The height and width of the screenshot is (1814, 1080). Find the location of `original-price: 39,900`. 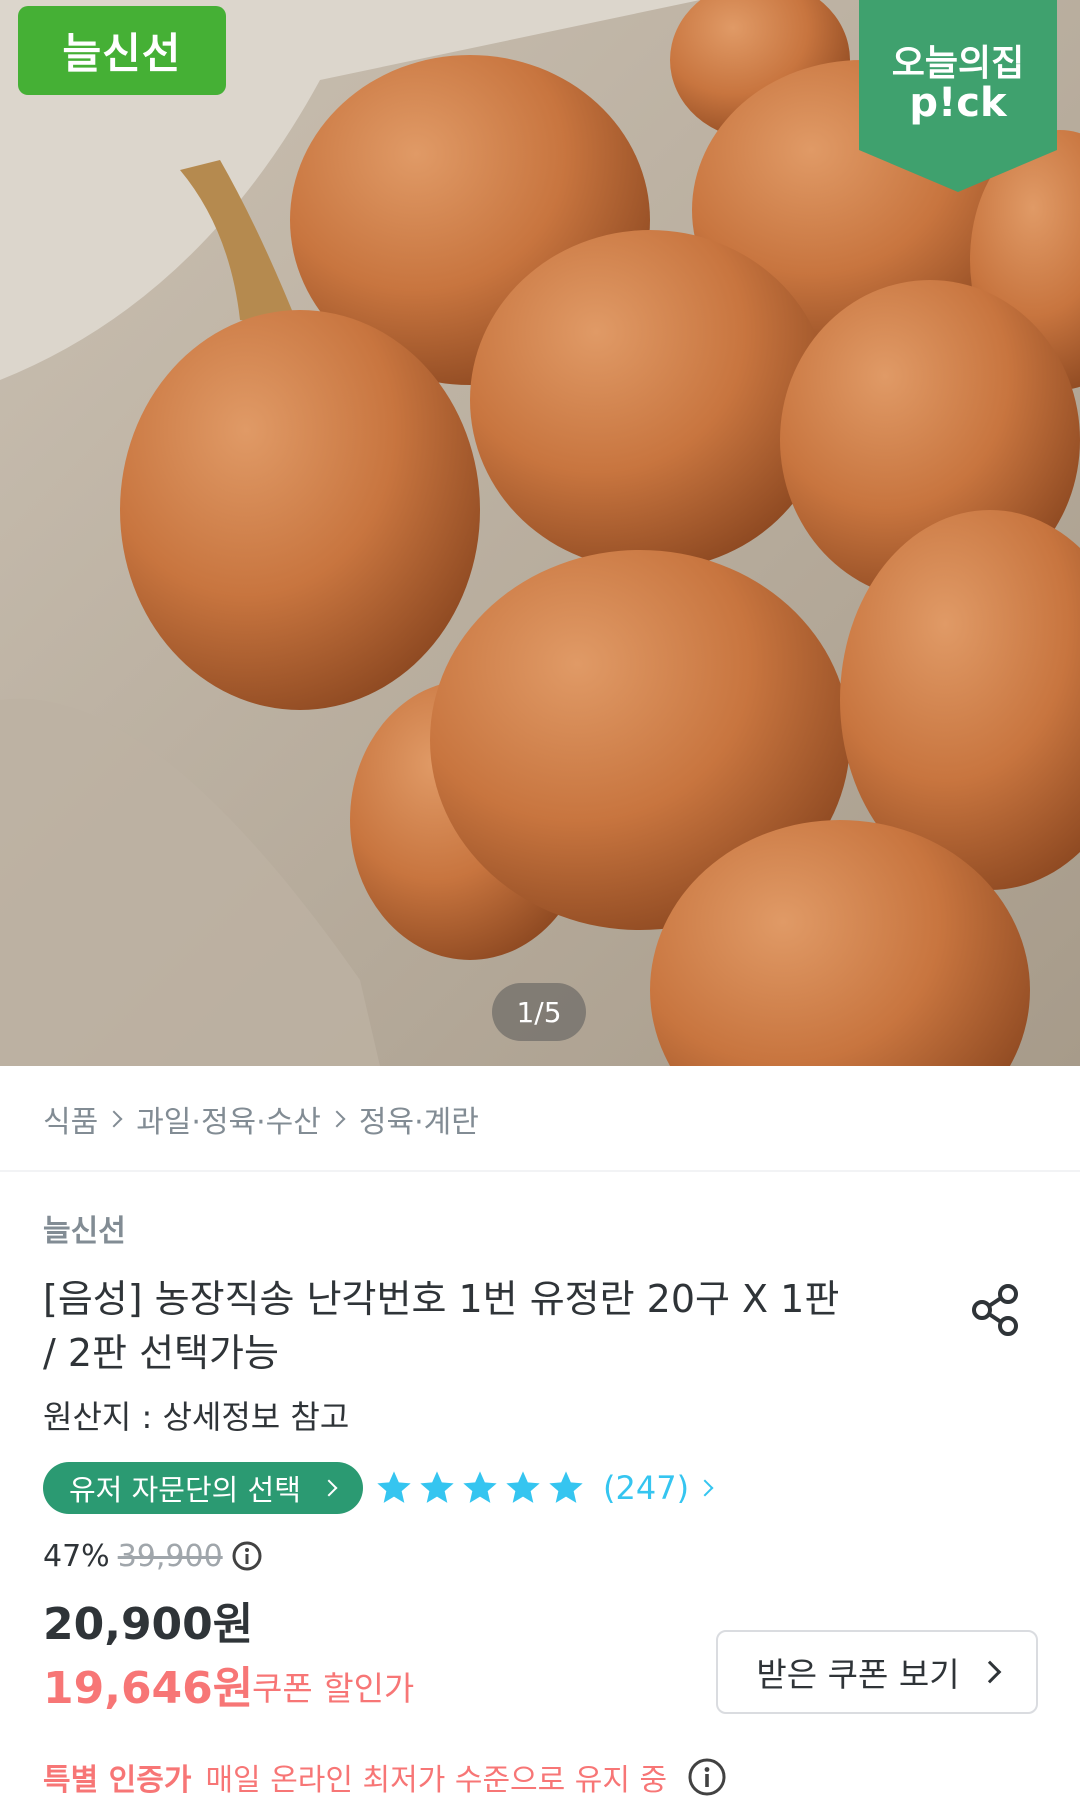

original-price: 39,900 is located at coordinates (170, 1556).